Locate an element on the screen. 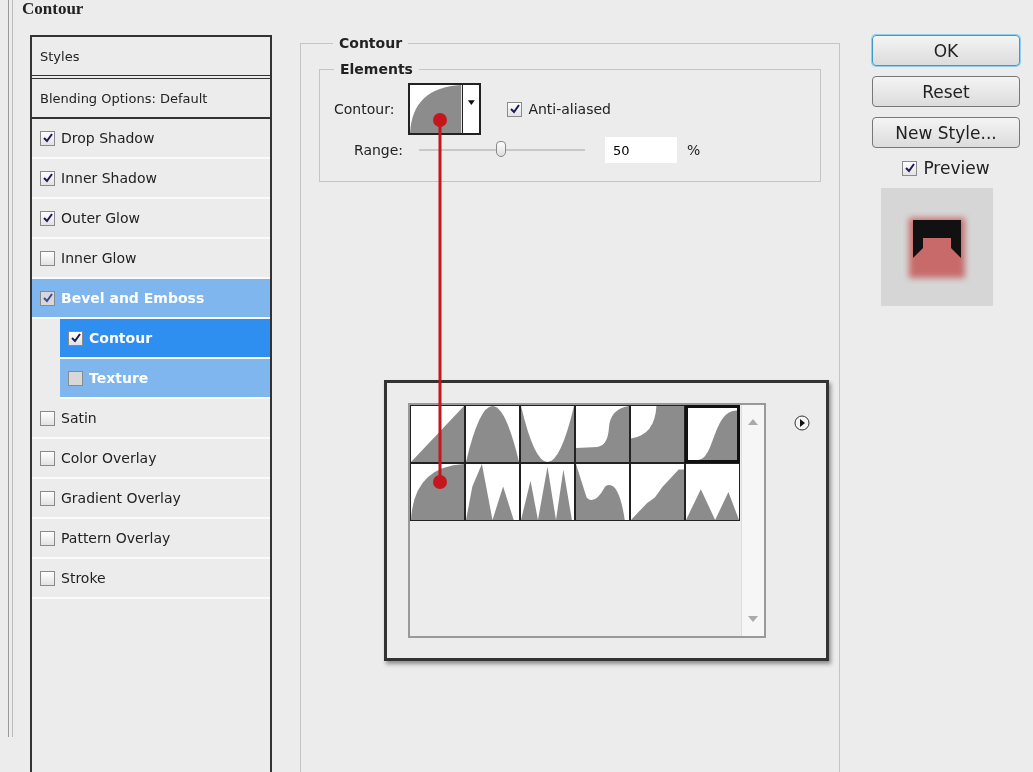  dialog-button: Reset is located at coordinates (946, 91).